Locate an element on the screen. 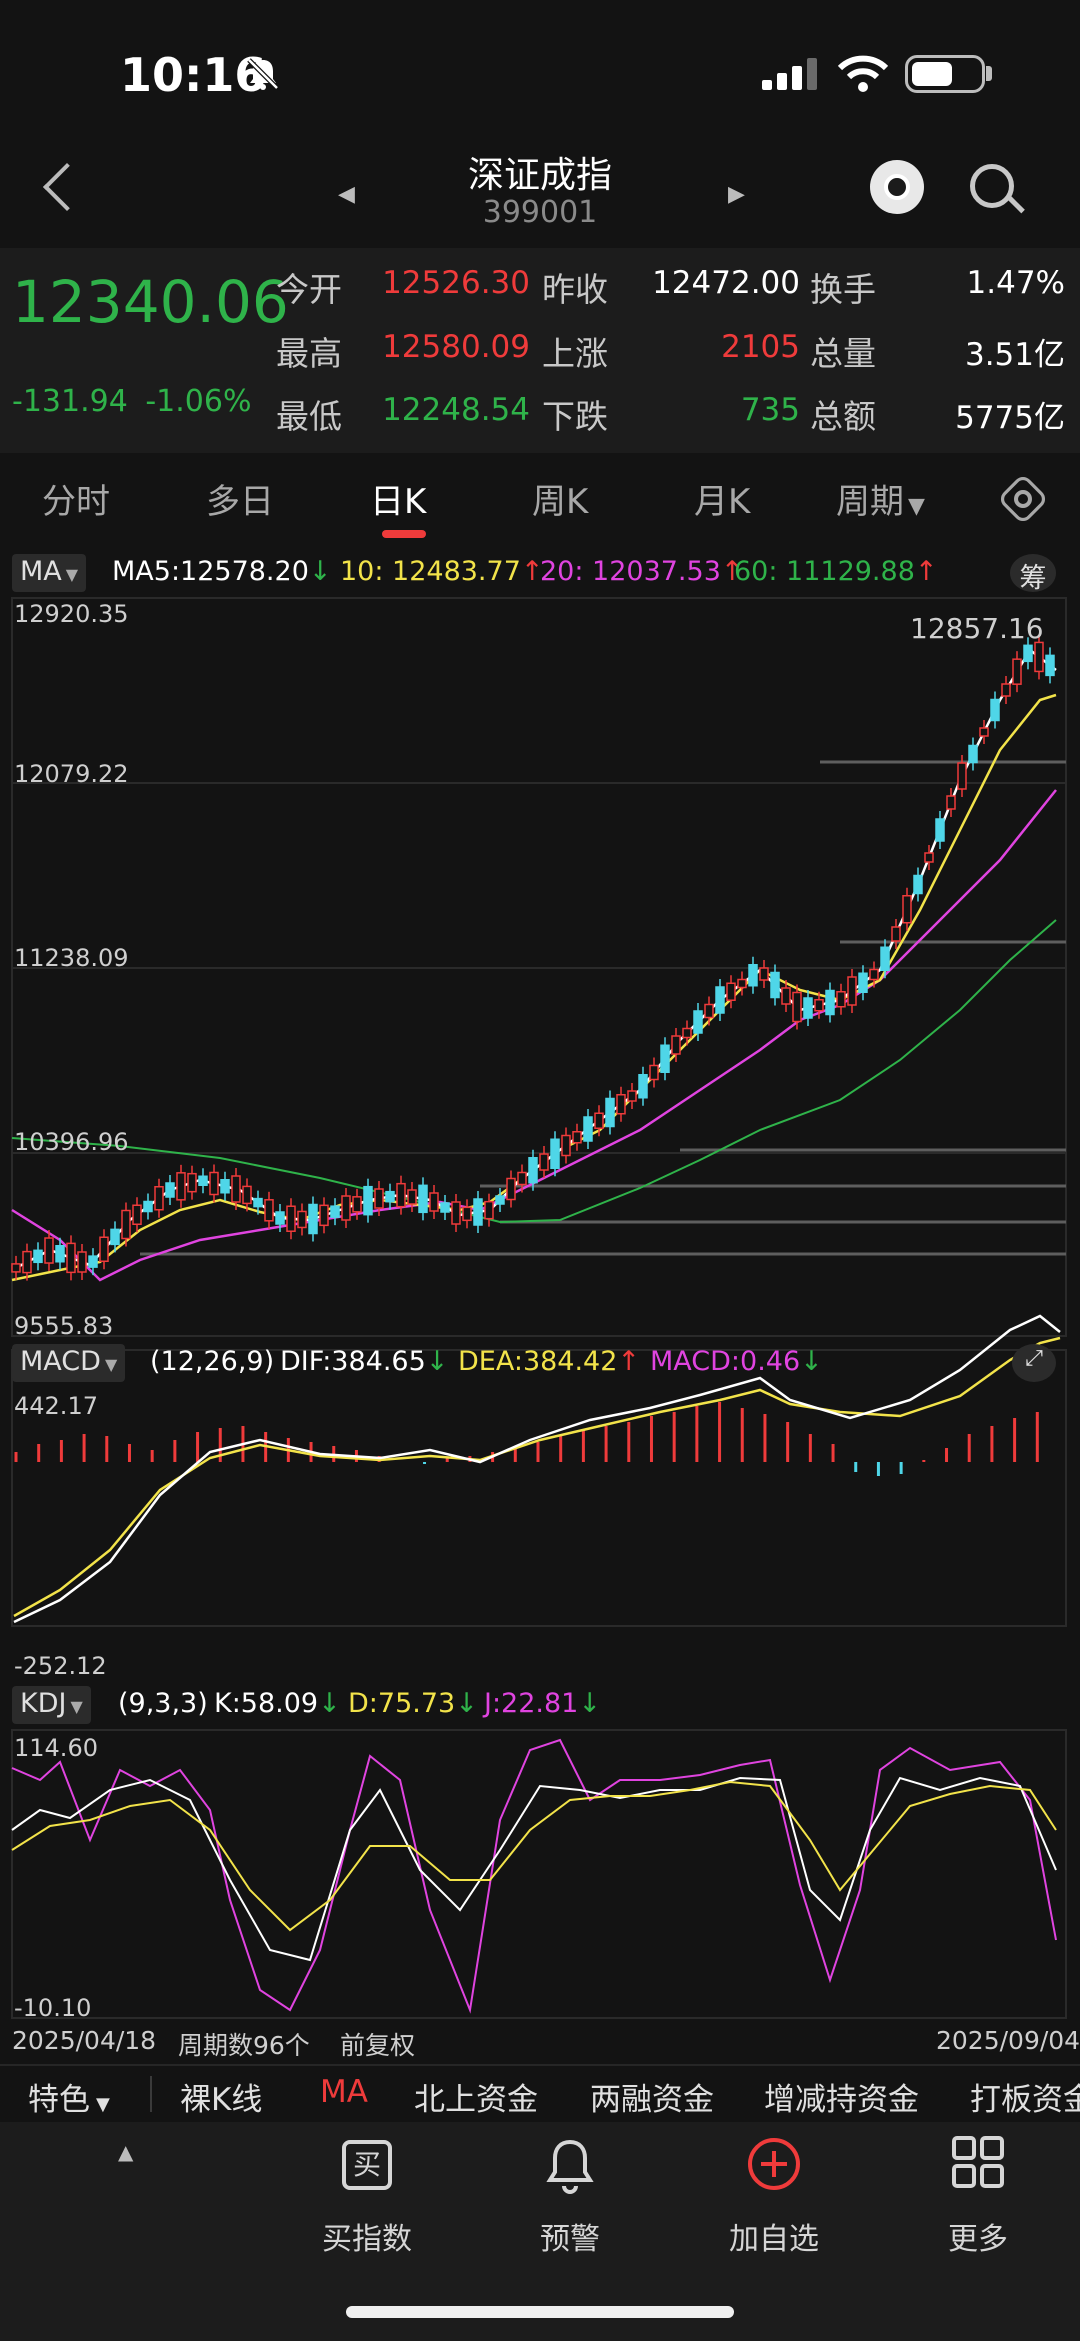 The image size is (1080, 2341). tab-multiday: 多日 is located at coordinates (240, 498).